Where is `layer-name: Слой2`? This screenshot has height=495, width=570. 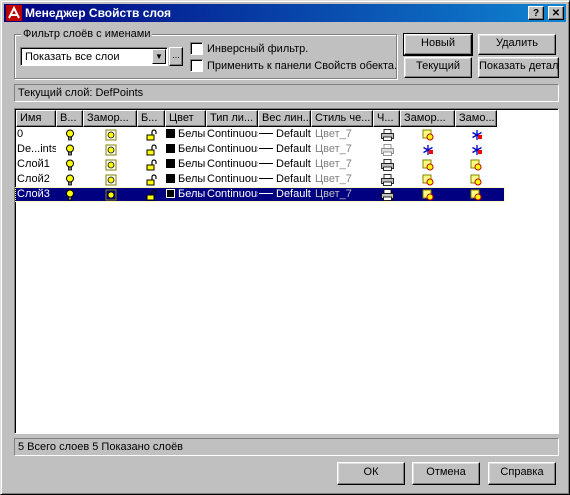
layer-name: Слой2 is located at coordinates (33, 179).